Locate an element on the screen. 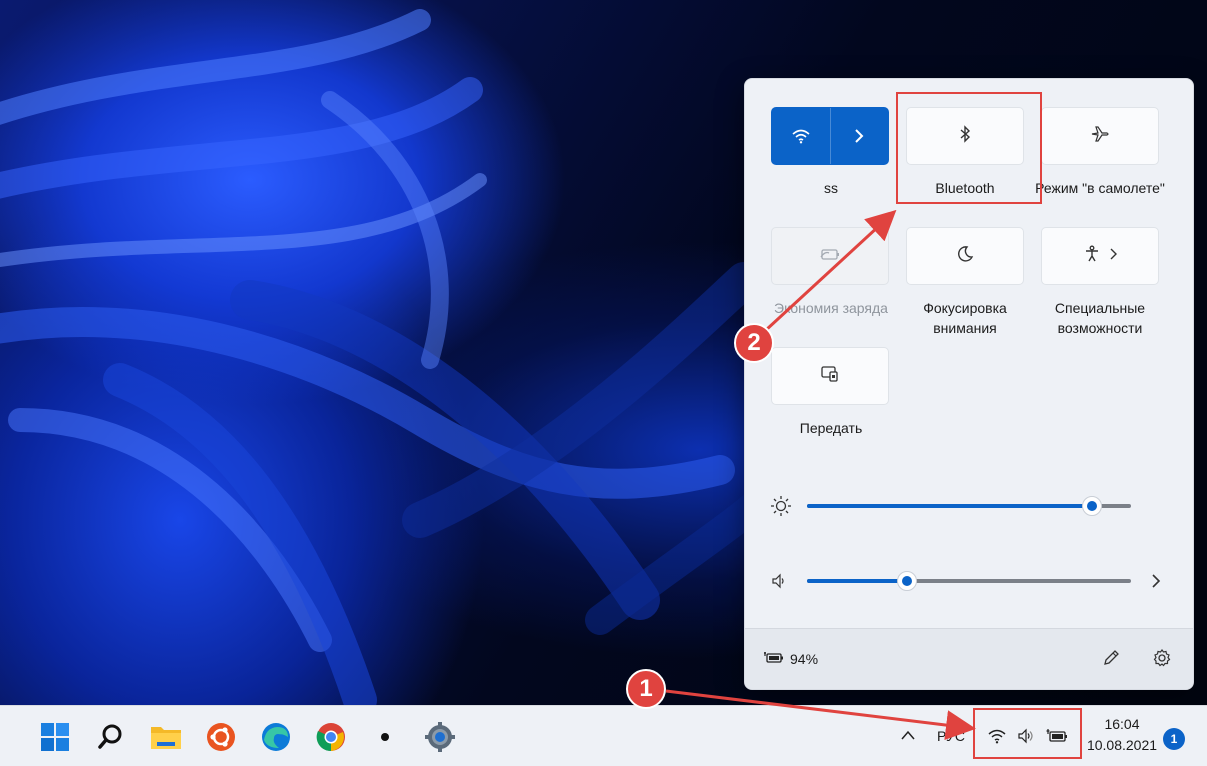 The width and height of the screenshot is (1207, 766). accessibility-icon is located at coordinates (1092, 256).